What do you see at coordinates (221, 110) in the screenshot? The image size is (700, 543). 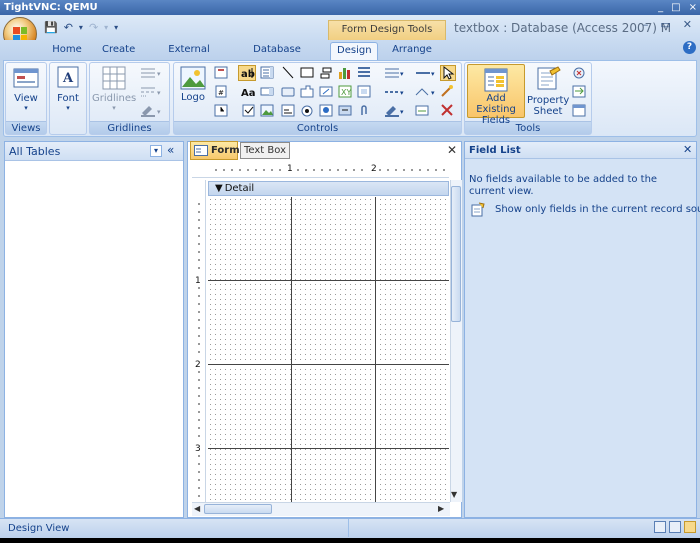 I see `date-time-icon` at bounding box center [221, 110].